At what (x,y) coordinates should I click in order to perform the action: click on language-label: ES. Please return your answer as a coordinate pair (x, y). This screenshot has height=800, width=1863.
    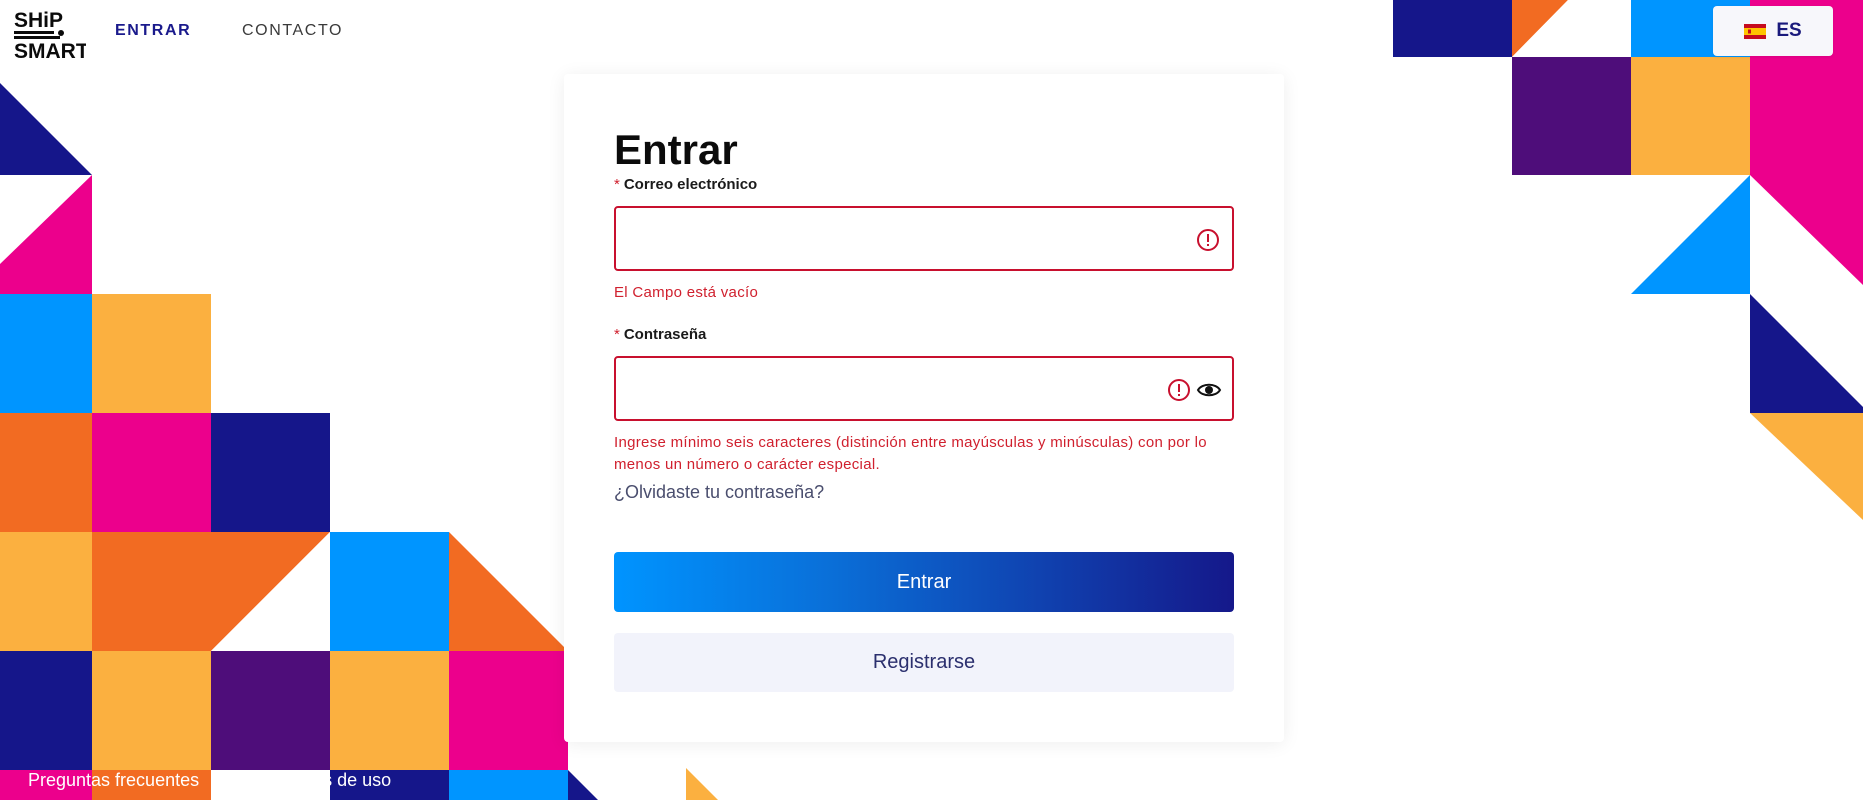
    Looking at the image, I should click on (1789, 30).